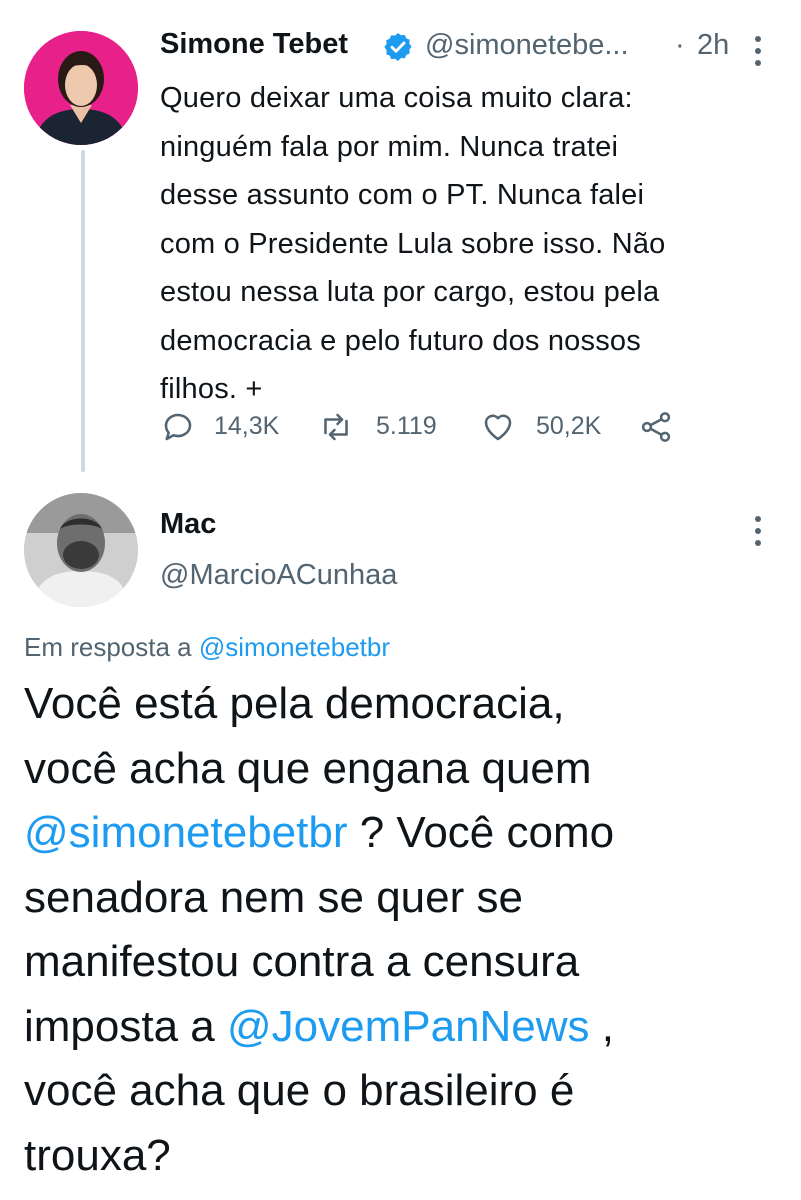 The height and width of the screenshot is (1200, 801). I want to click on tweet-text-line: com o Presidente Lula sobre isso. Não, so click(413, 243).